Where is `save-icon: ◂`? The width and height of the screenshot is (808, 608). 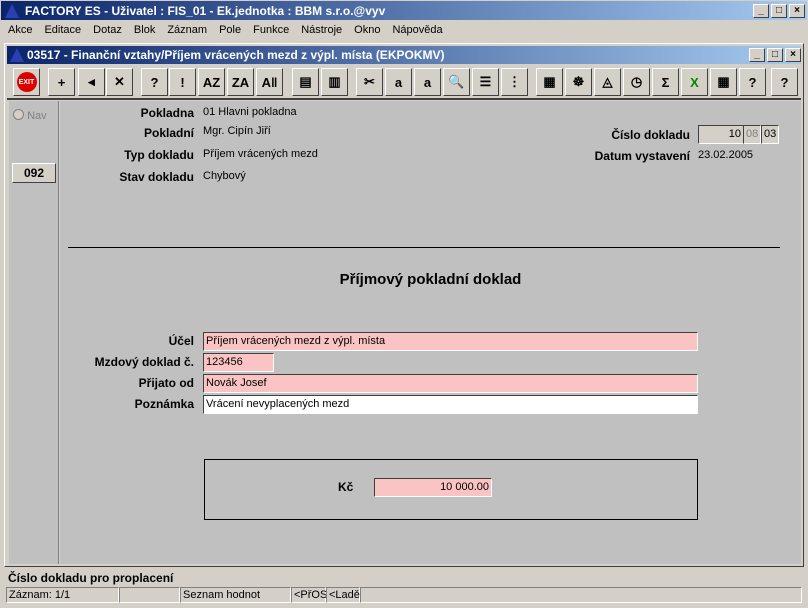
save-icon: ◂ is located at coordinates (91, 81).